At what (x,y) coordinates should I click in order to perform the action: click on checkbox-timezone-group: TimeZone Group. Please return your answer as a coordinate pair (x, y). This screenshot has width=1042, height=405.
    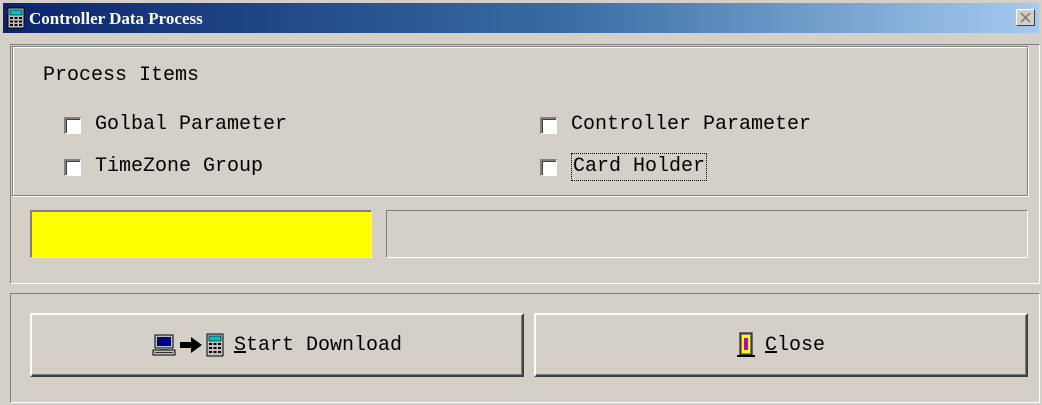
    Looking at the image, I should click on (163, 167).